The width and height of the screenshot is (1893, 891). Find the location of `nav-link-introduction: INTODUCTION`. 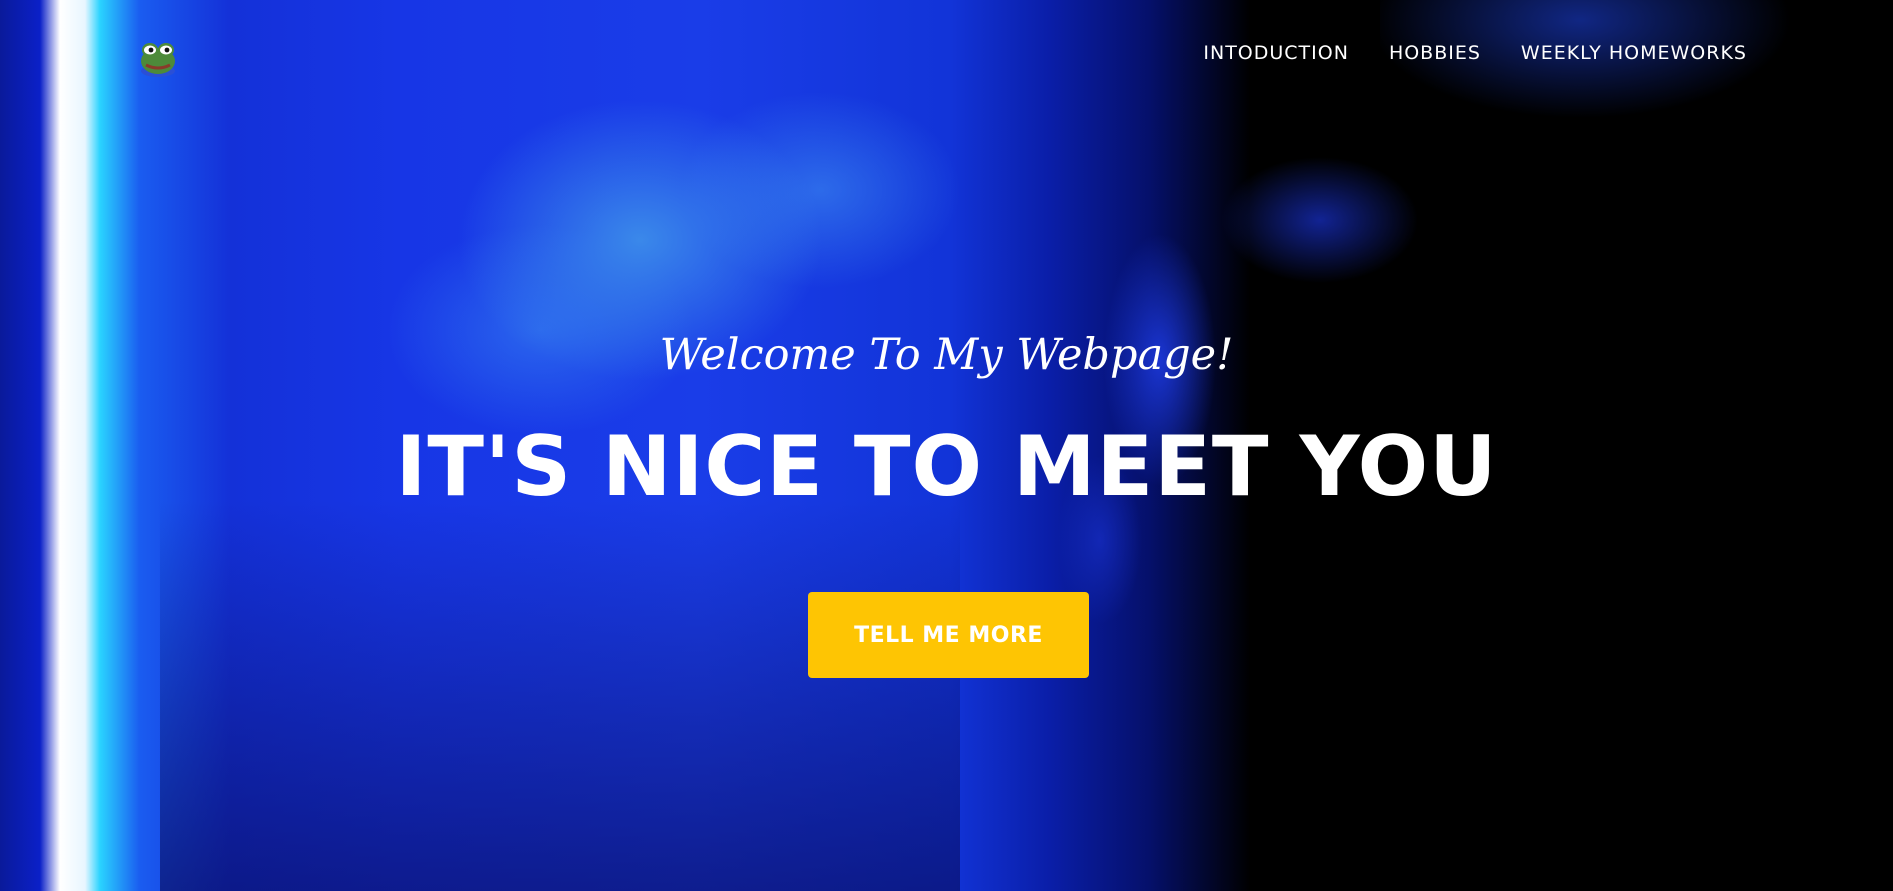

nav-link-introduction: INTODUCTION is located at coordinates (1276, 53).